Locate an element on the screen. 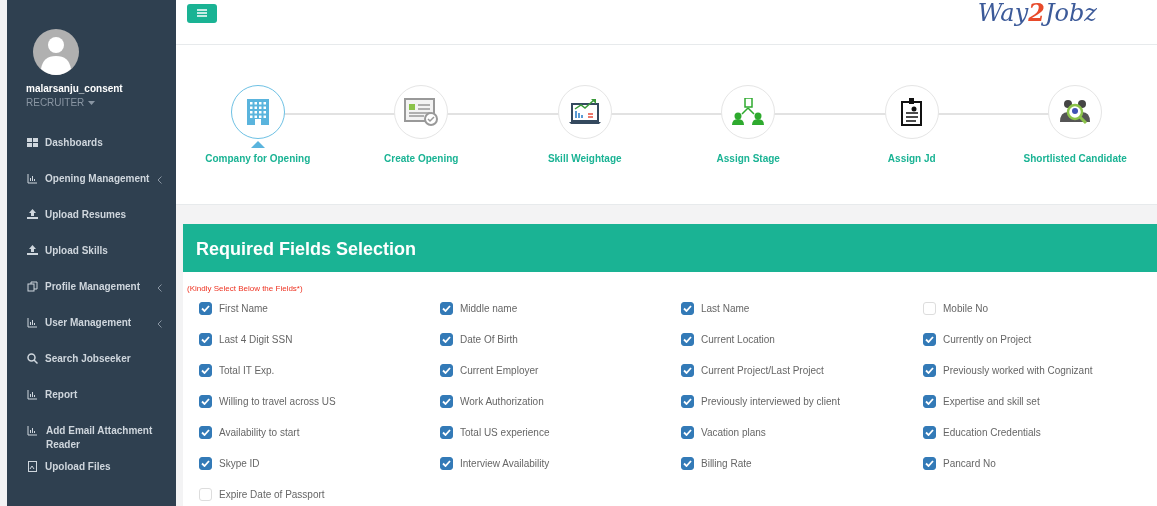  field-label: Billing Rate is located at coordinates (726, 463).